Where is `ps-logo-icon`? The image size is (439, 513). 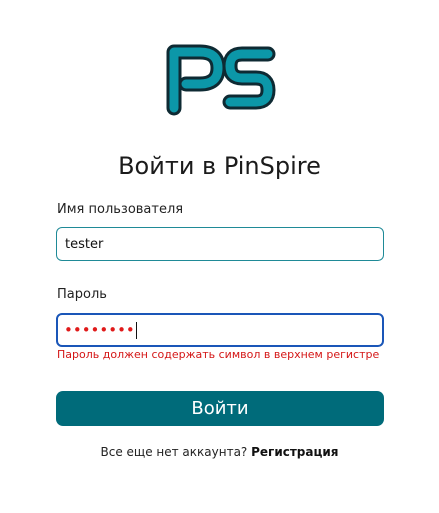 ps-logo-icon is located at coordinates (221, 80).